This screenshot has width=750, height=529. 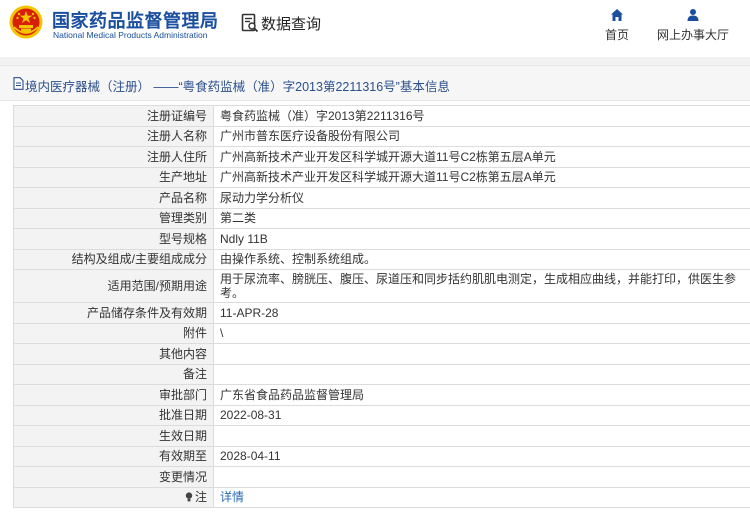 I want to click on nav-home-label: 首页, so click(x=616, y=35).